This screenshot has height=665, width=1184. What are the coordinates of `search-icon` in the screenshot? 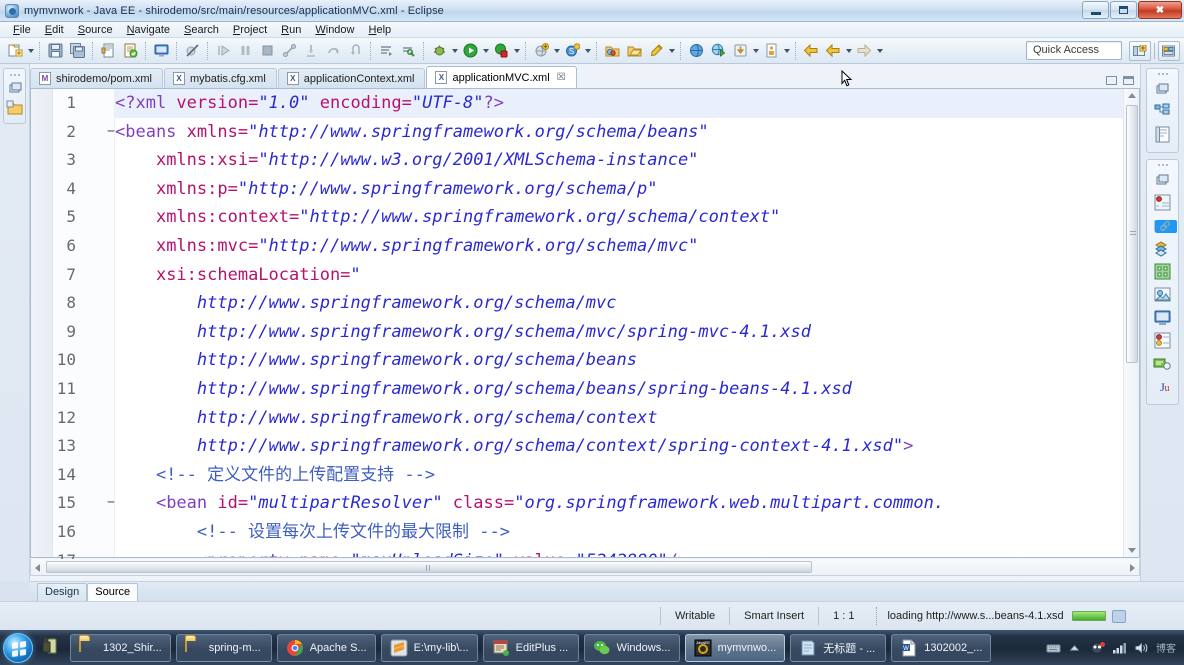 It's located at (656, 51).